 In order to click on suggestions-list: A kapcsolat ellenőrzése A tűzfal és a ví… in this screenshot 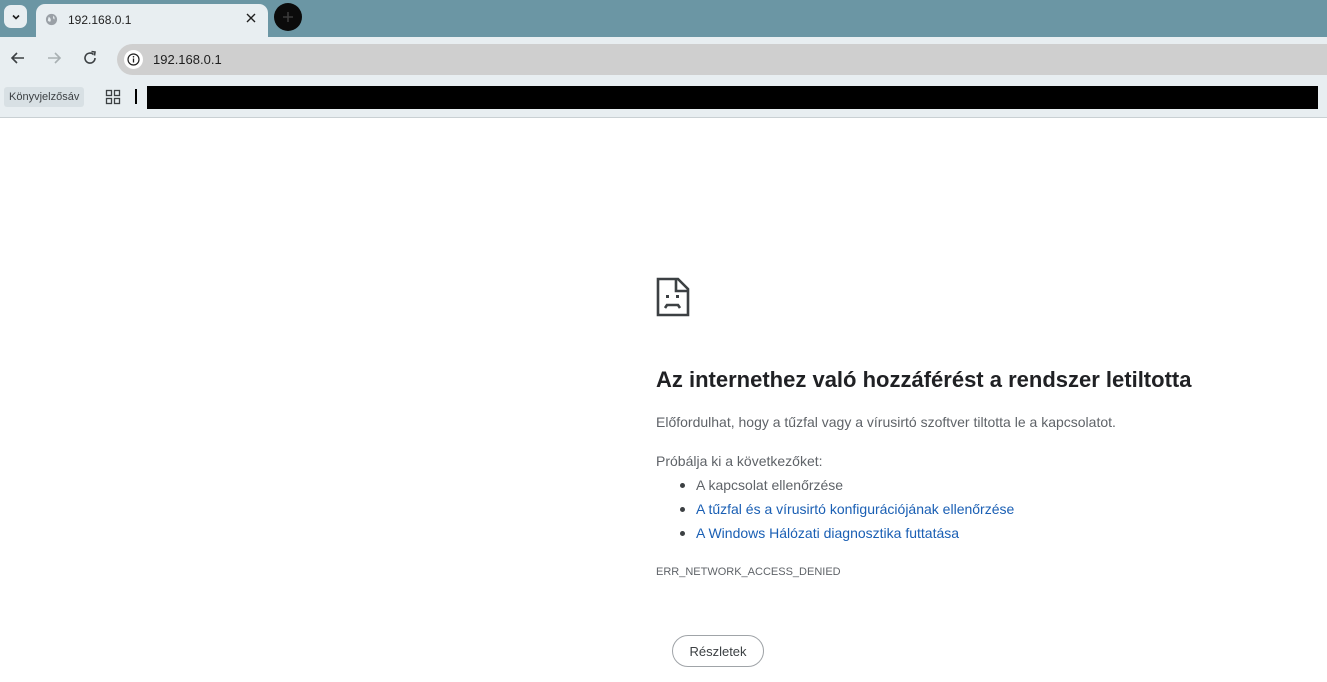, I will do `click(847, 513)`.